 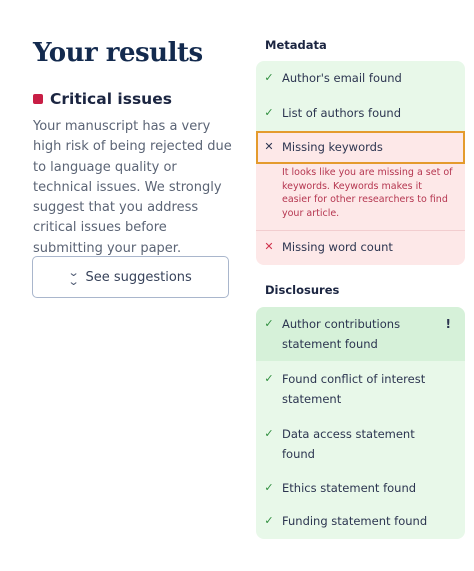 I want to click on disclosure-item-ethics: ✓ Ethics statement found, so click(x=360, y=488).